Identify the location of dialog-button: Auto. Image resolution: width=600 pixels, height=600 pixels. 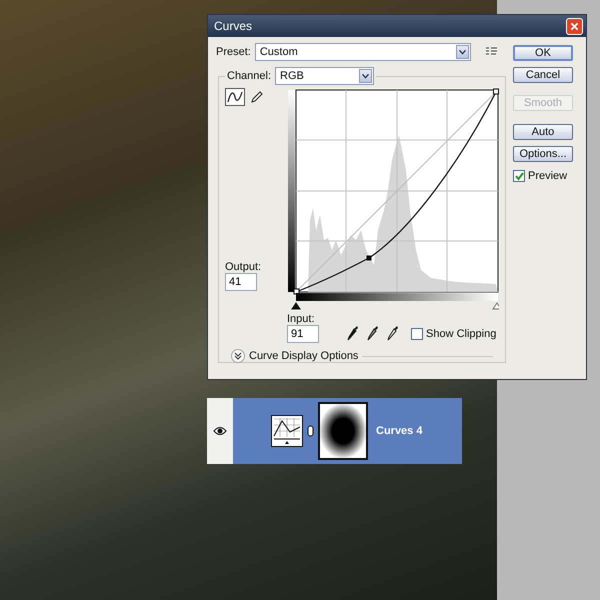
(543, 132).